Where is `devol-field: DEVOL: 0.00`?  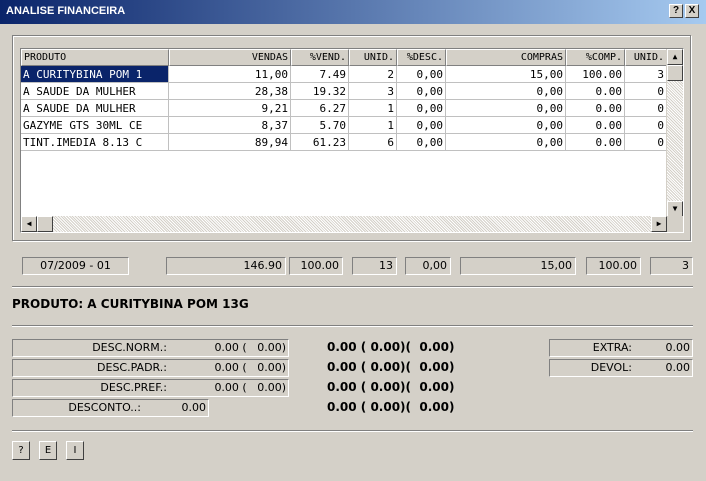 devol-field: DEVOL: 0.00 is located at coordinates (621, 368).